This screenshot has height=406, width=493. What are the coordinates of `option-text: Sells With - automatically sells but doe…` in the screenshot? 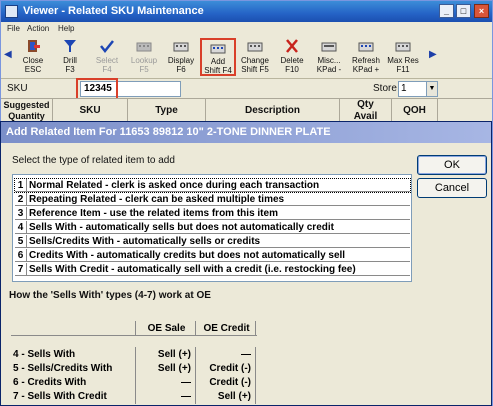 It's located at (181, 227).